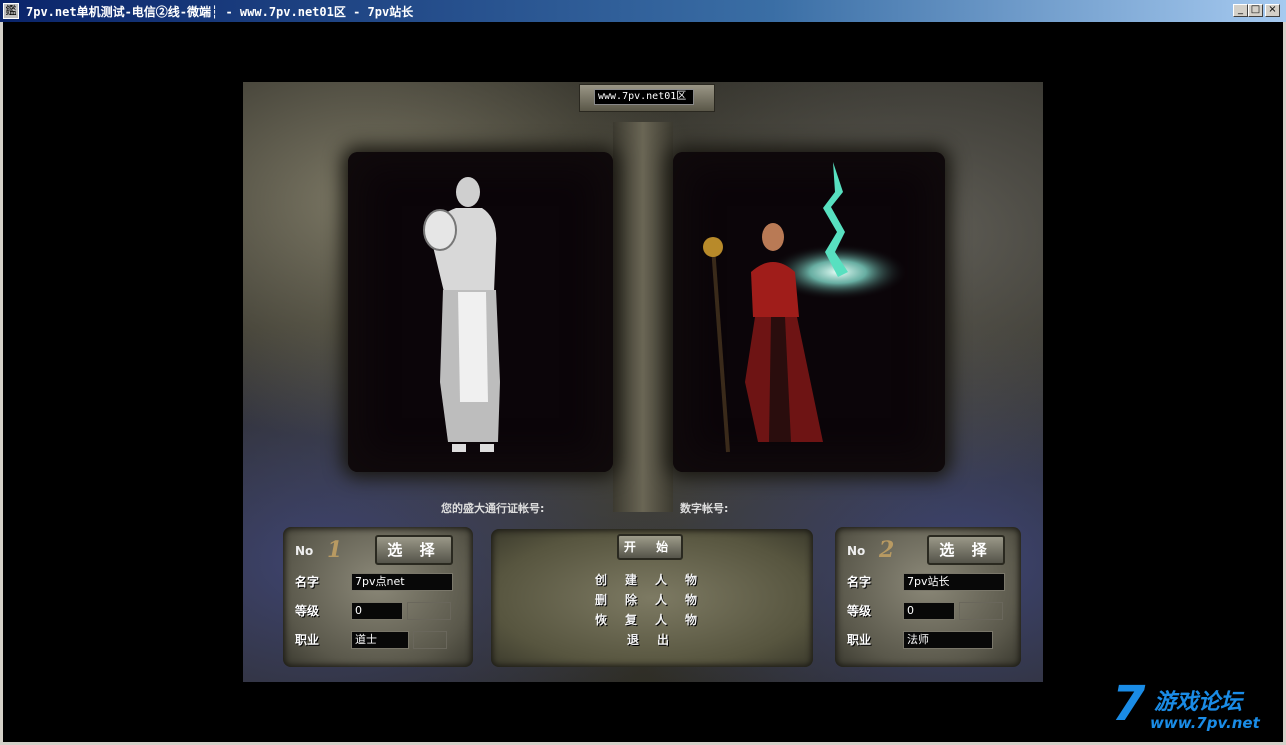 Image resolution: width=1286 pixels, height=745 pixels. Describe the element at coordinates (335, 550) in the screenshot. I see `slot-number: 1` at that location.